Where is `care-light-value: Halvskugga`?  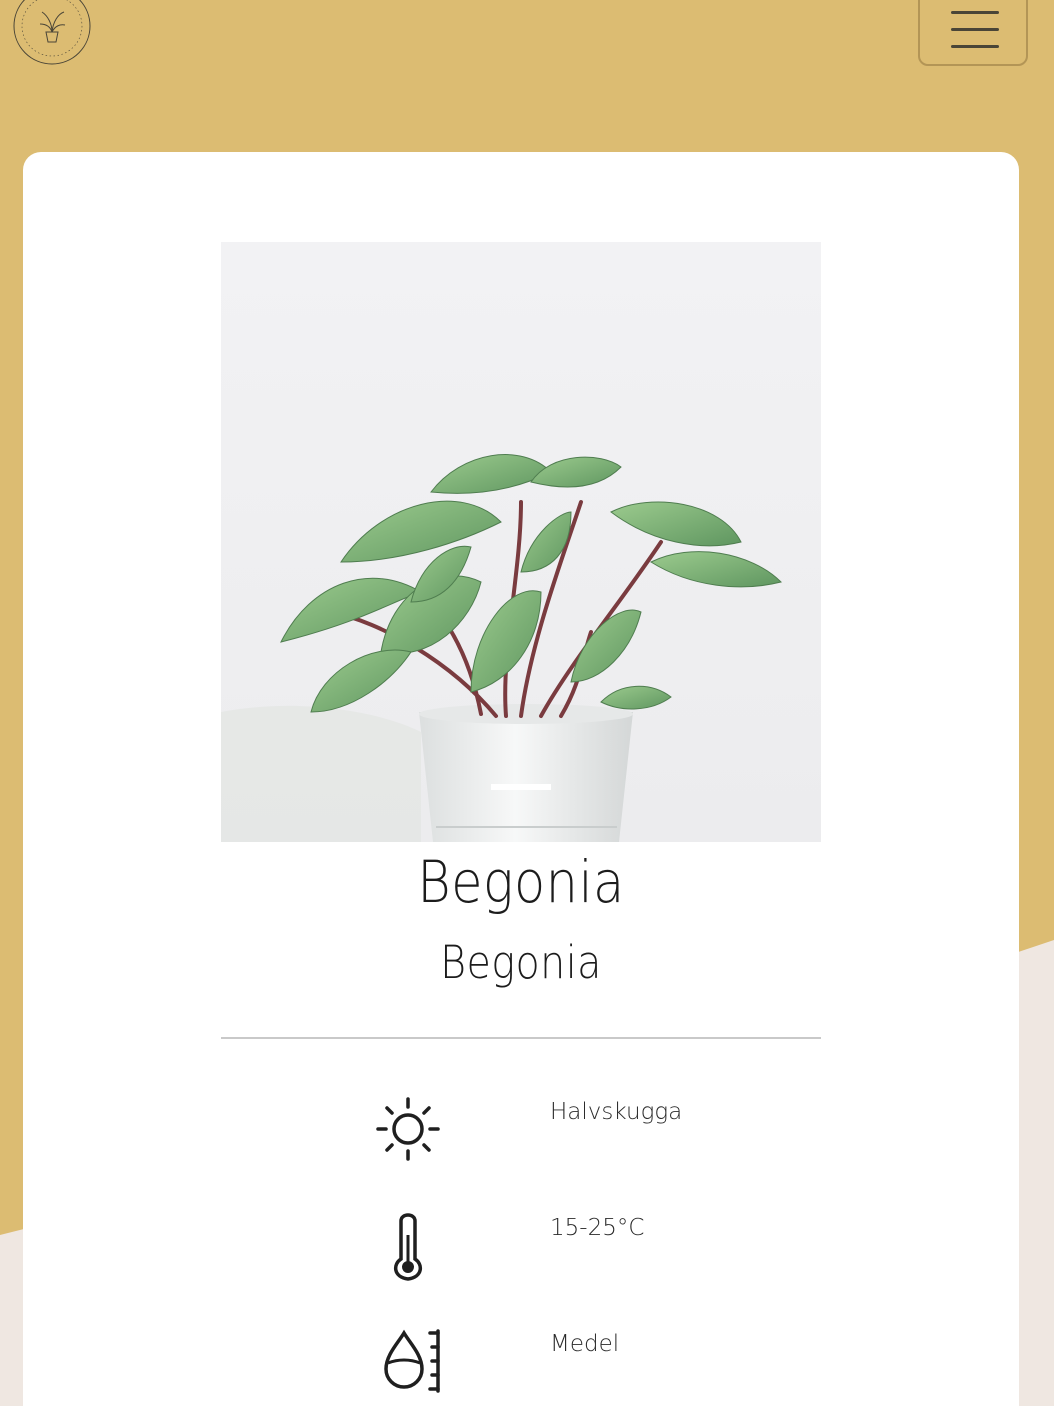
care-light-value: Halvskugga is located at coordinates (616, 1112).